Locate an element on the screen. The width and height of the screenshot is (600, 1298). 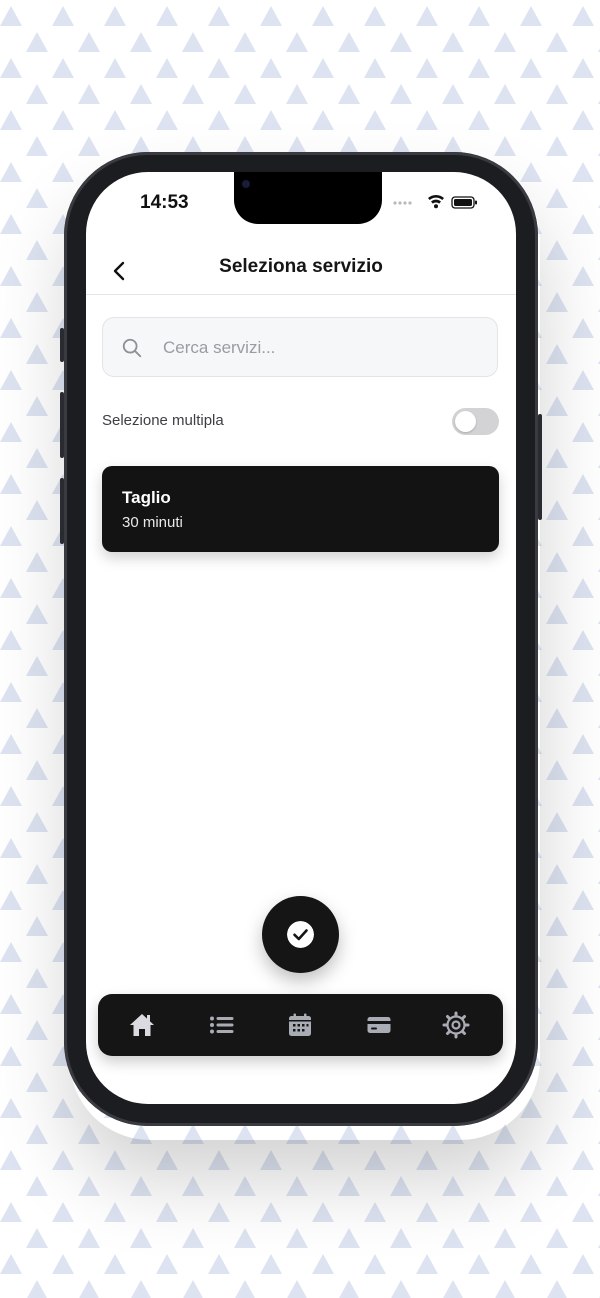
bottom-tab-bar is located at coordinates (300, 1025).